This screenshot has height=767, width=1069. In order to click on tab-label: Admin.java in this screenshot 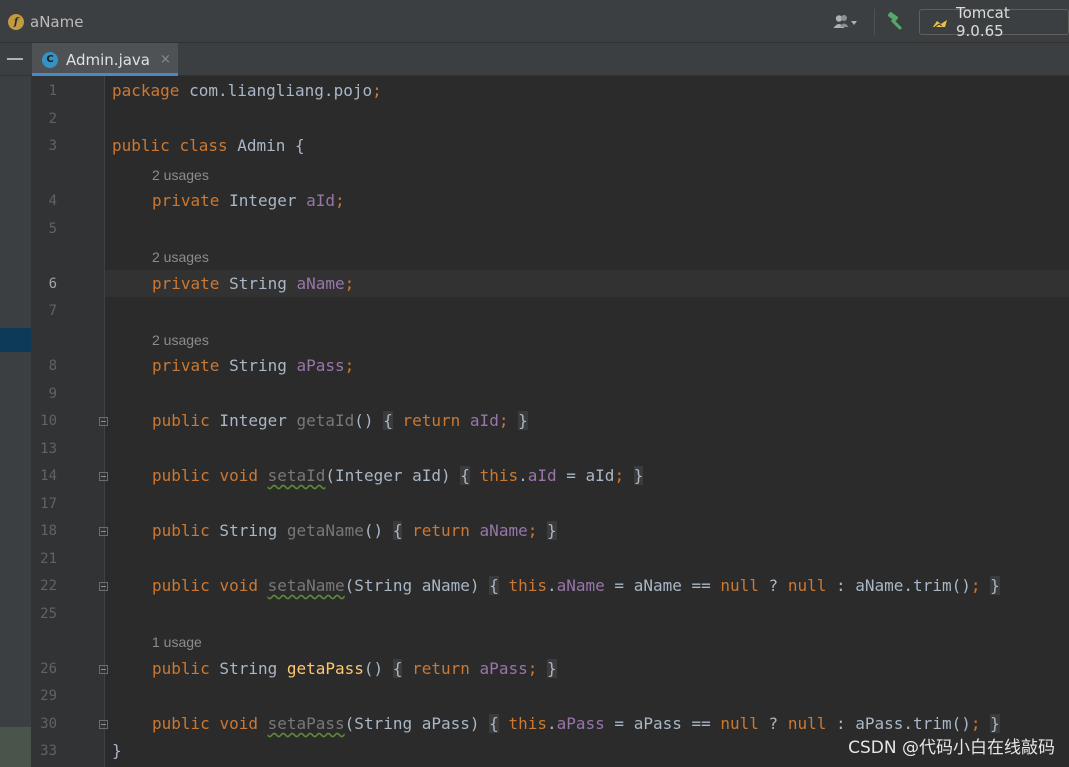, I will do `click(108, 59)`.